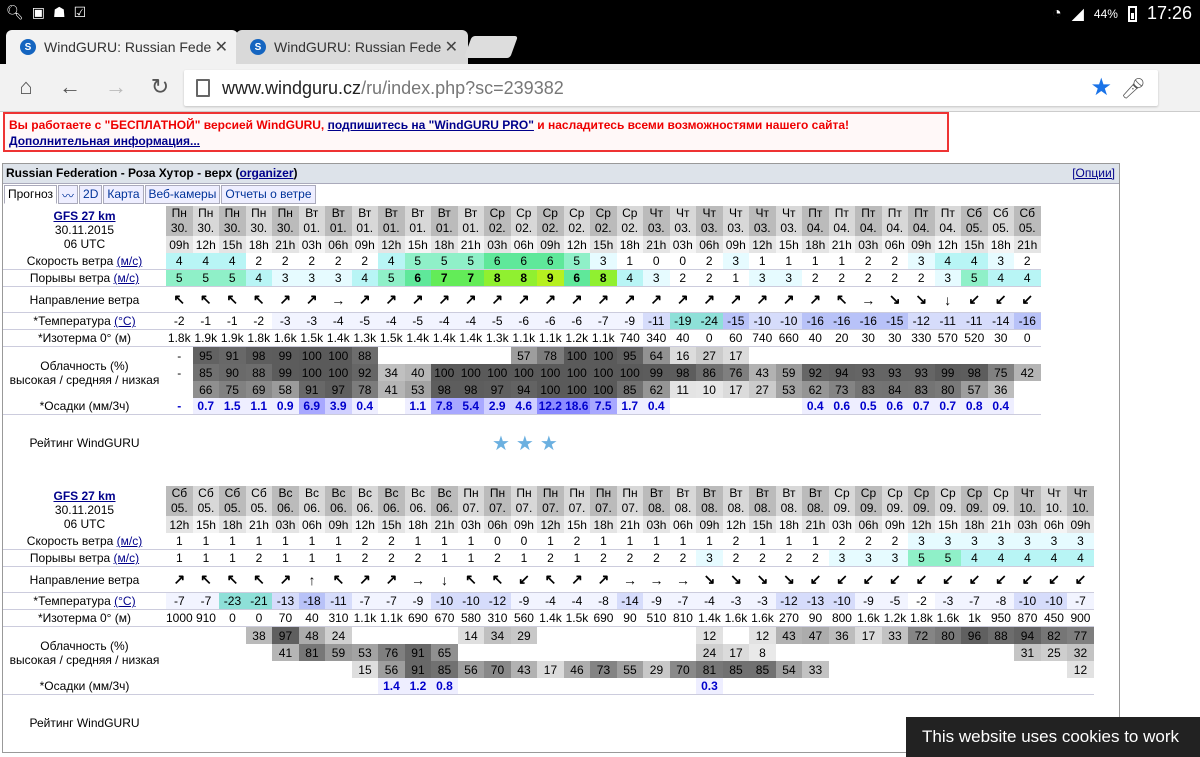 This screenshot has width=1200, height=757. Describe the element at coordinates (1001, 635) in the screenshot. I see `cloud-cell: 88` at that location.